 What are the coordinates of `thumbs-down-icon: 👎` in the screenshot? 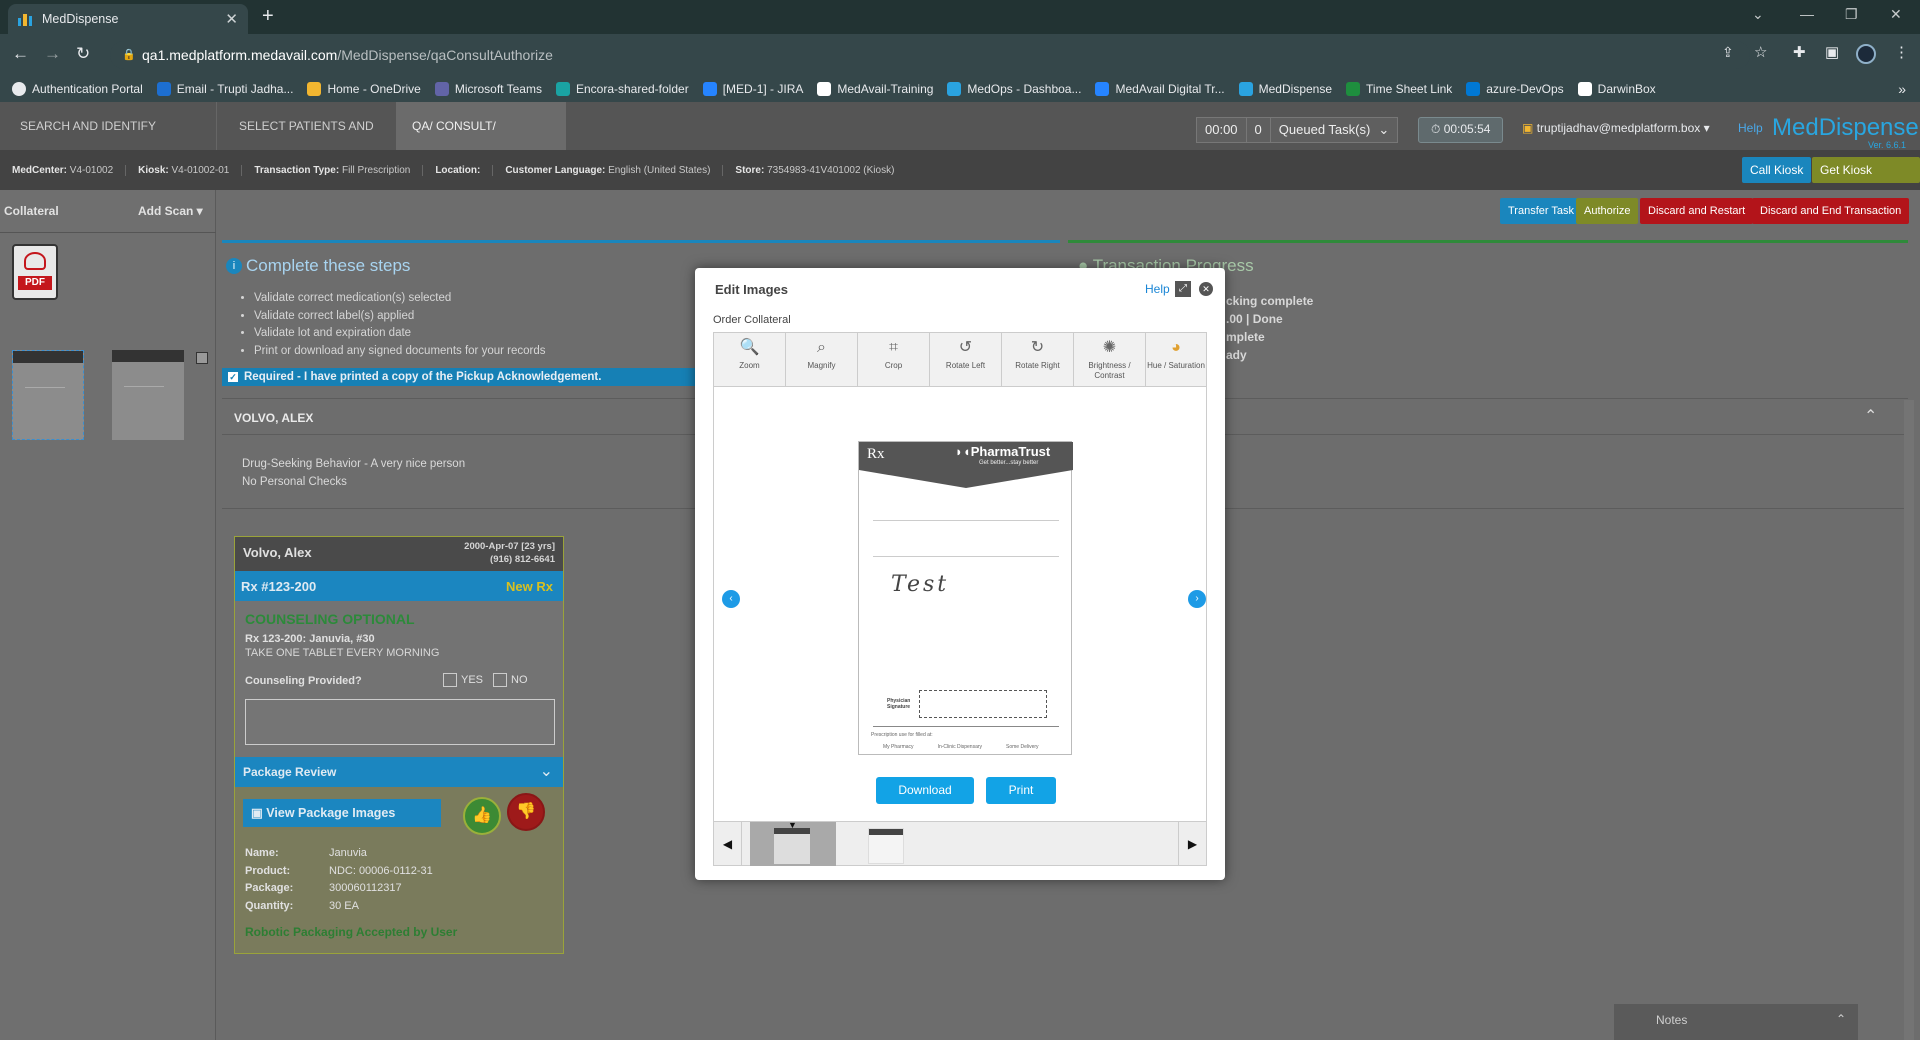 It's located at (526, 812).